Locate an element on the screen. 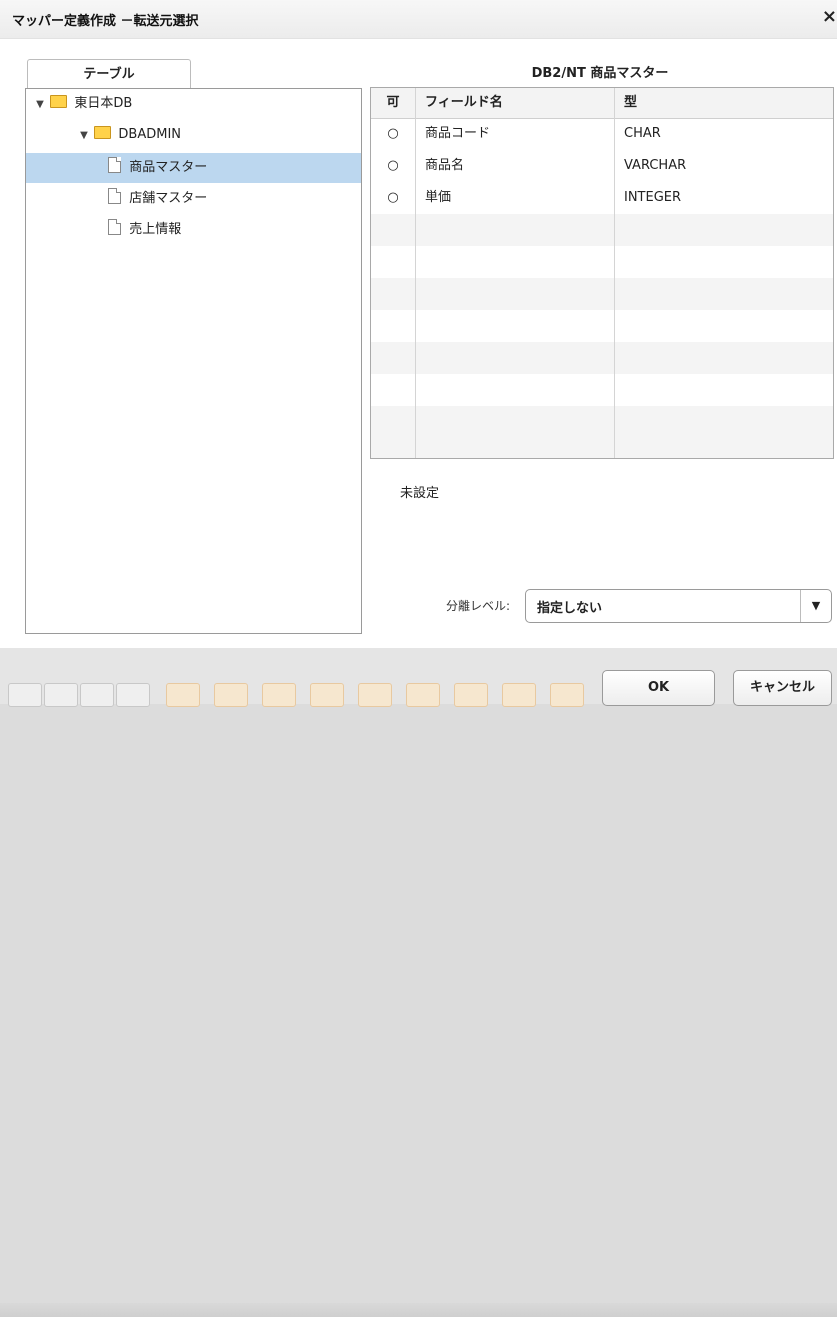 The width and height of the screenshot is (837, 1317). type-cell: CHAR is located at coordinates (642, 133).